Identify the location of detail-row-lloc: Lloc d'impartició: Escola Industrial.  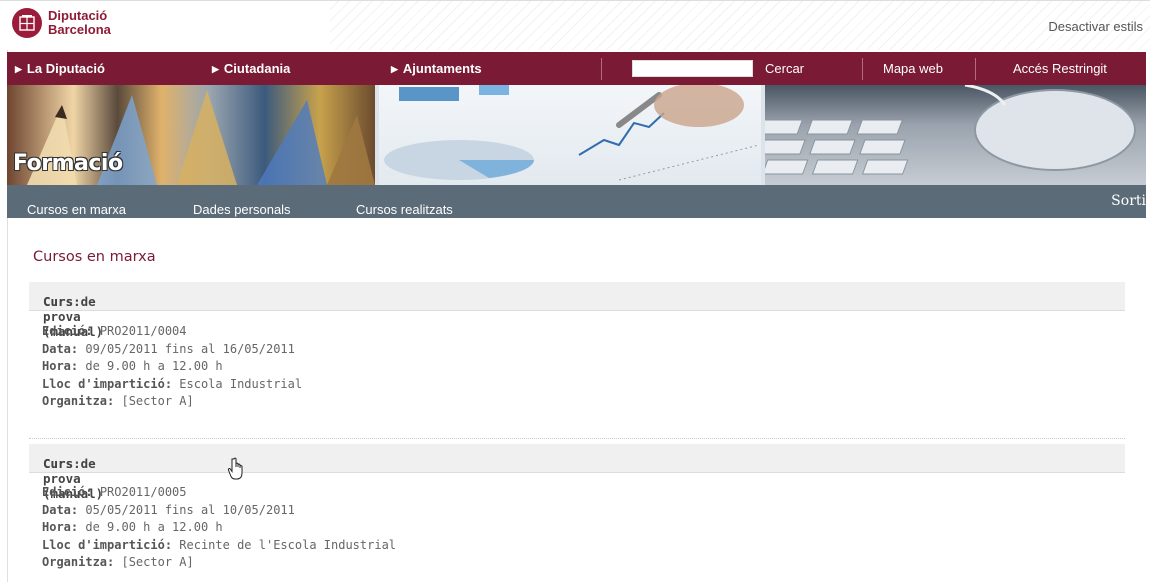
(172, 385).